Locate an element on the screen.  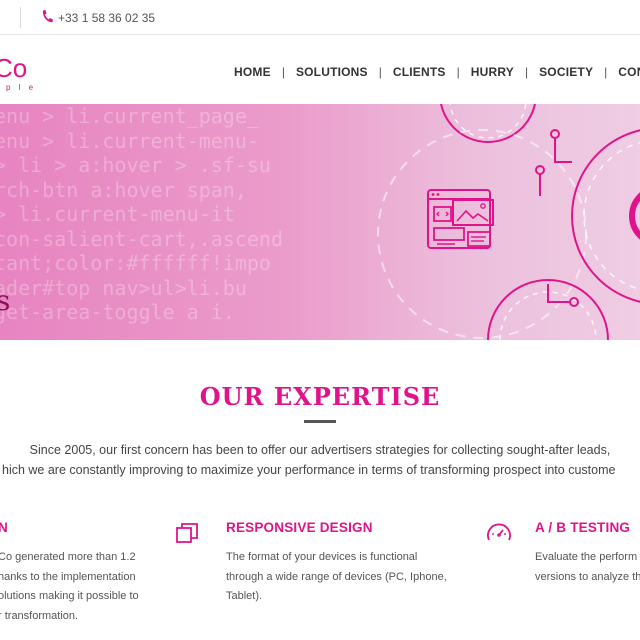
column-title-3: A / B TESTING is located at coordinates (583, 527).